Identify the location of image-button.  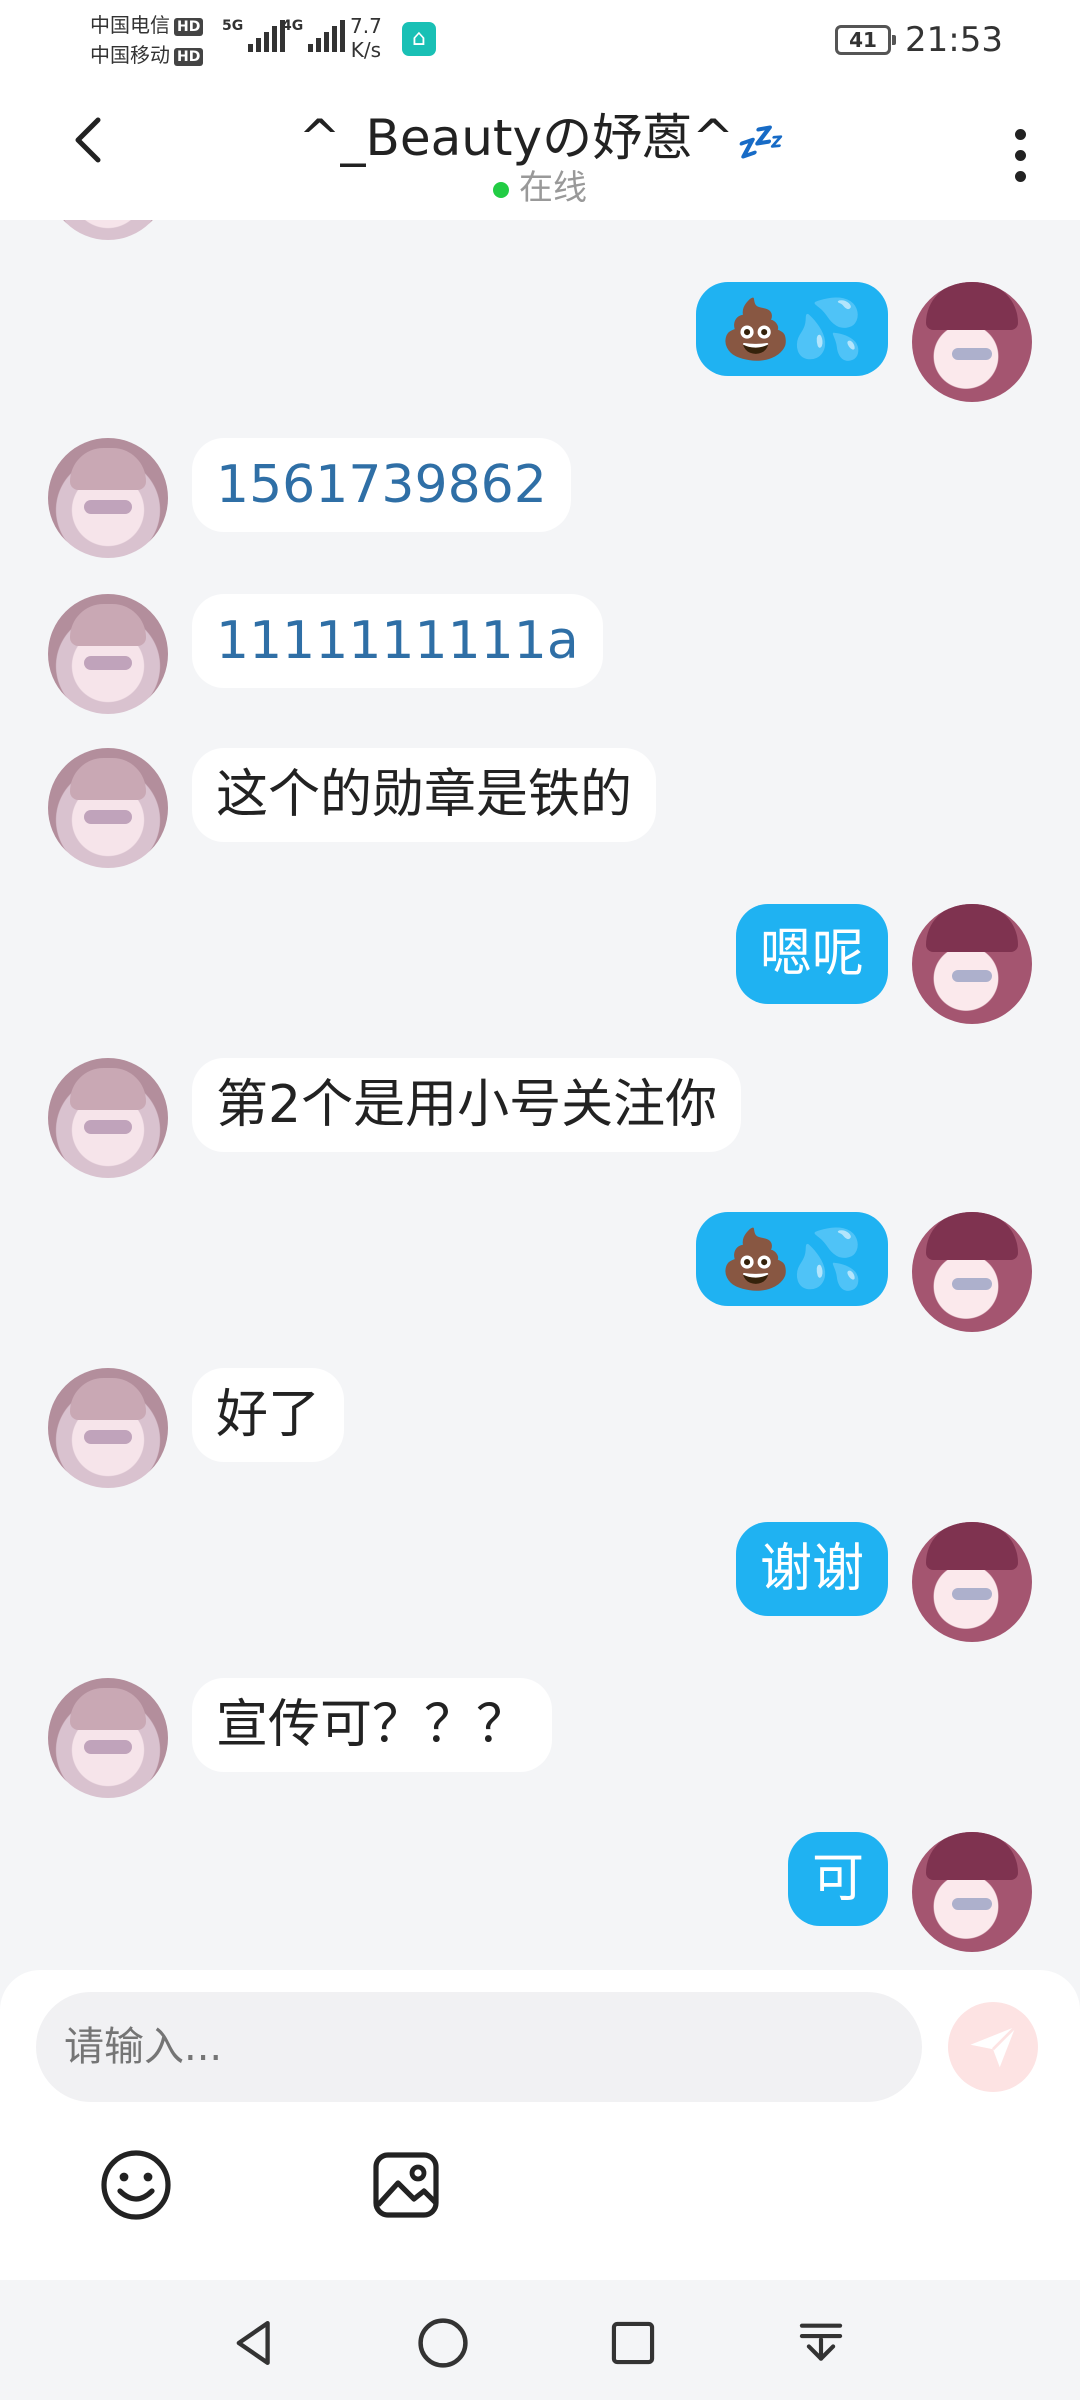
(406, 2185).